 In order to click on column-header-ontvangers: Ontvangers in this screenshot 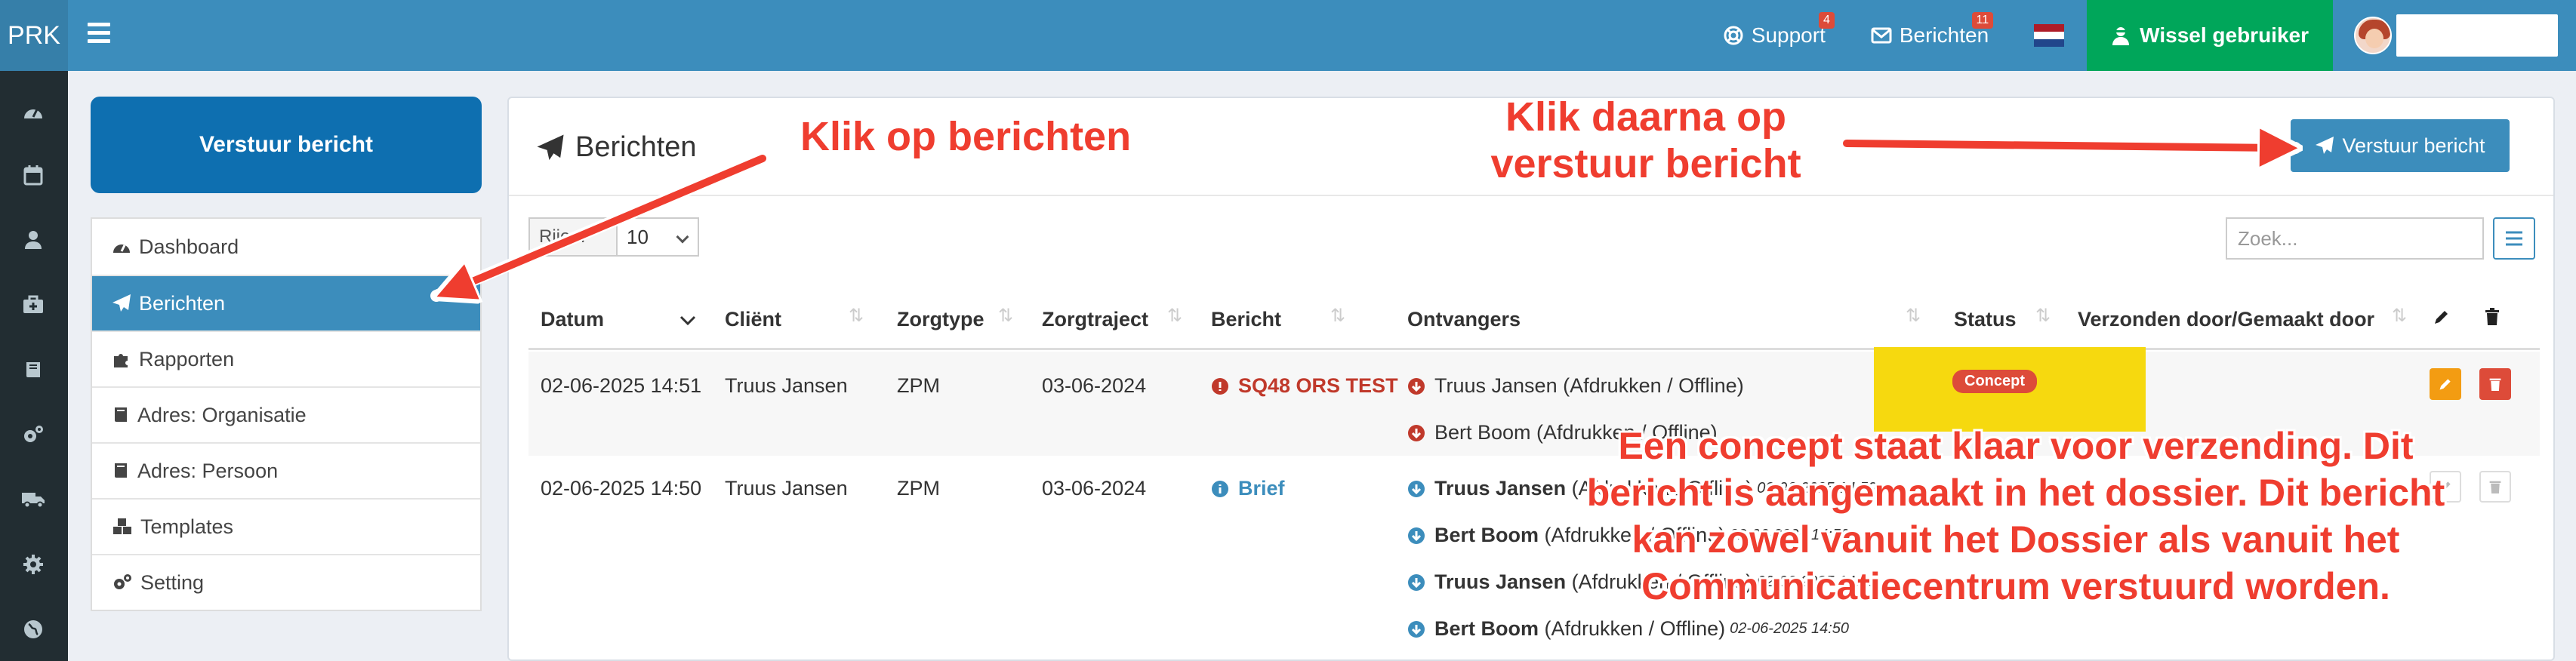, I will do `click(1464, 319)`.